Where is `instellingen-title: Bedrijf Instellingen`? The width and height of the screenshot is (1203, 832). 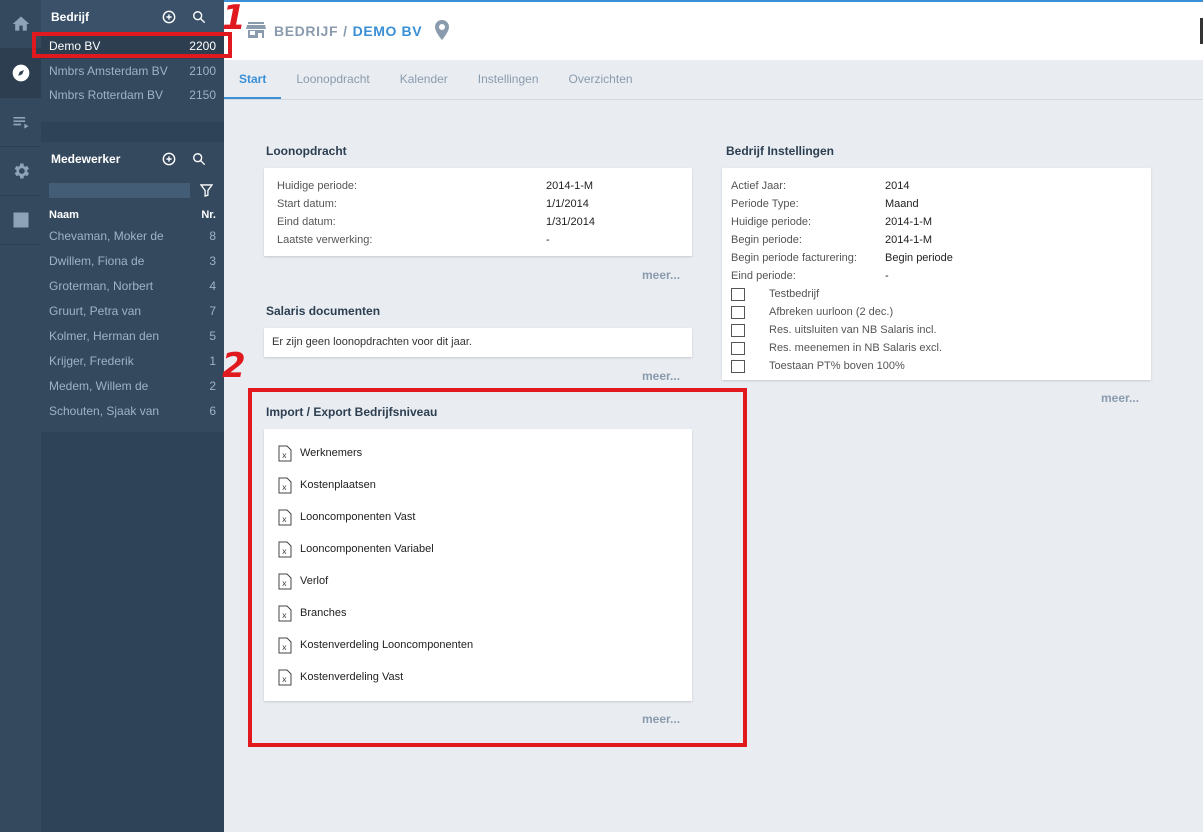 instellingen-title: Bedrijf Instellingen is located at coordinates (780, 151).